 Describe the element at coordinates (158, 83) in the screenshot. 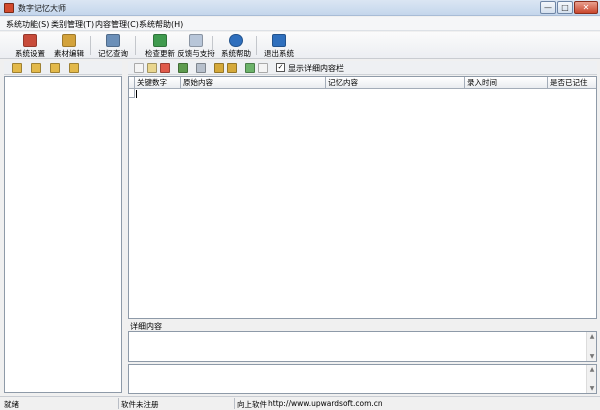

I see `column-header: 关键数字` at that location.